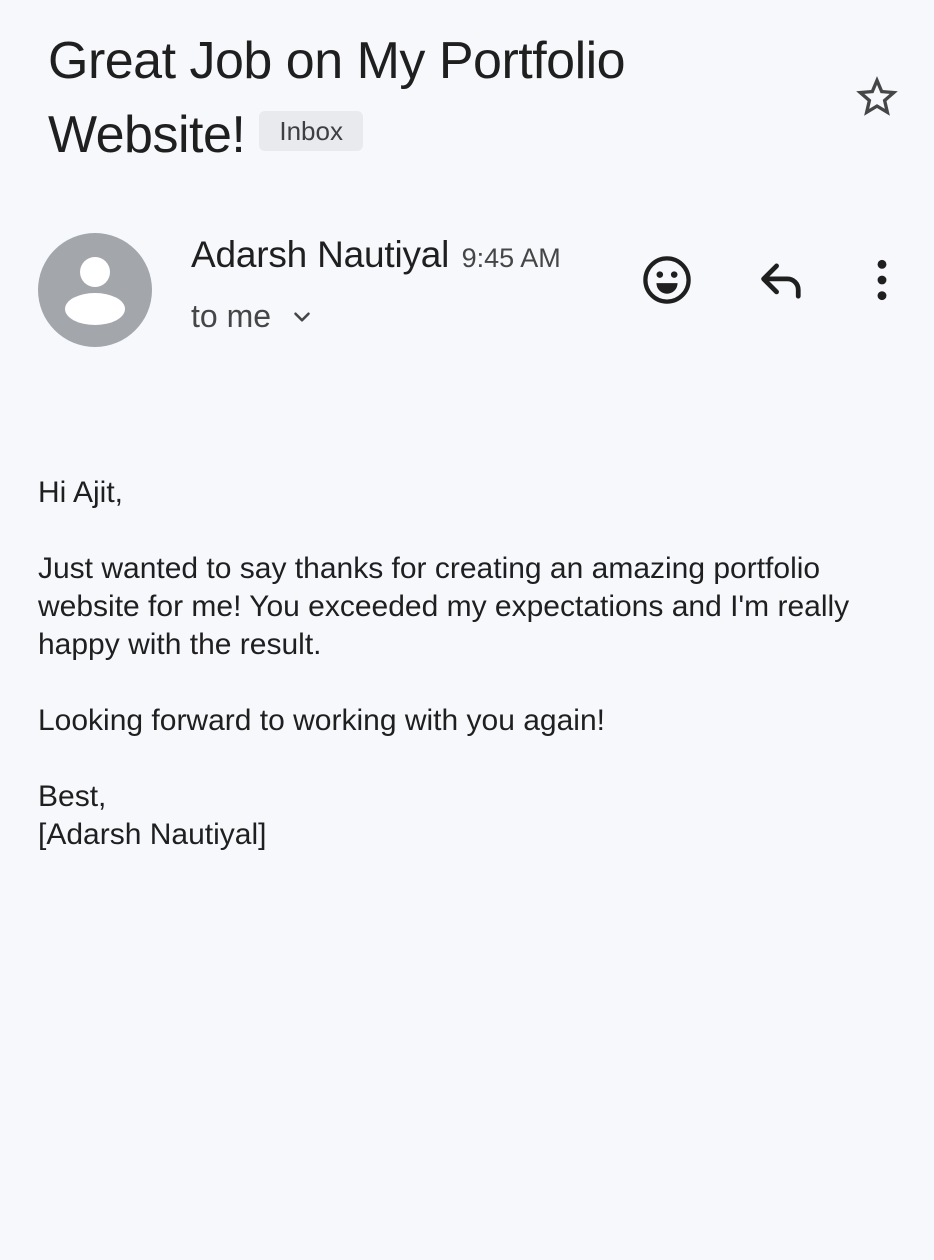 The image size is (934, 1260). I want to click on reply-button, so click(782, 280).